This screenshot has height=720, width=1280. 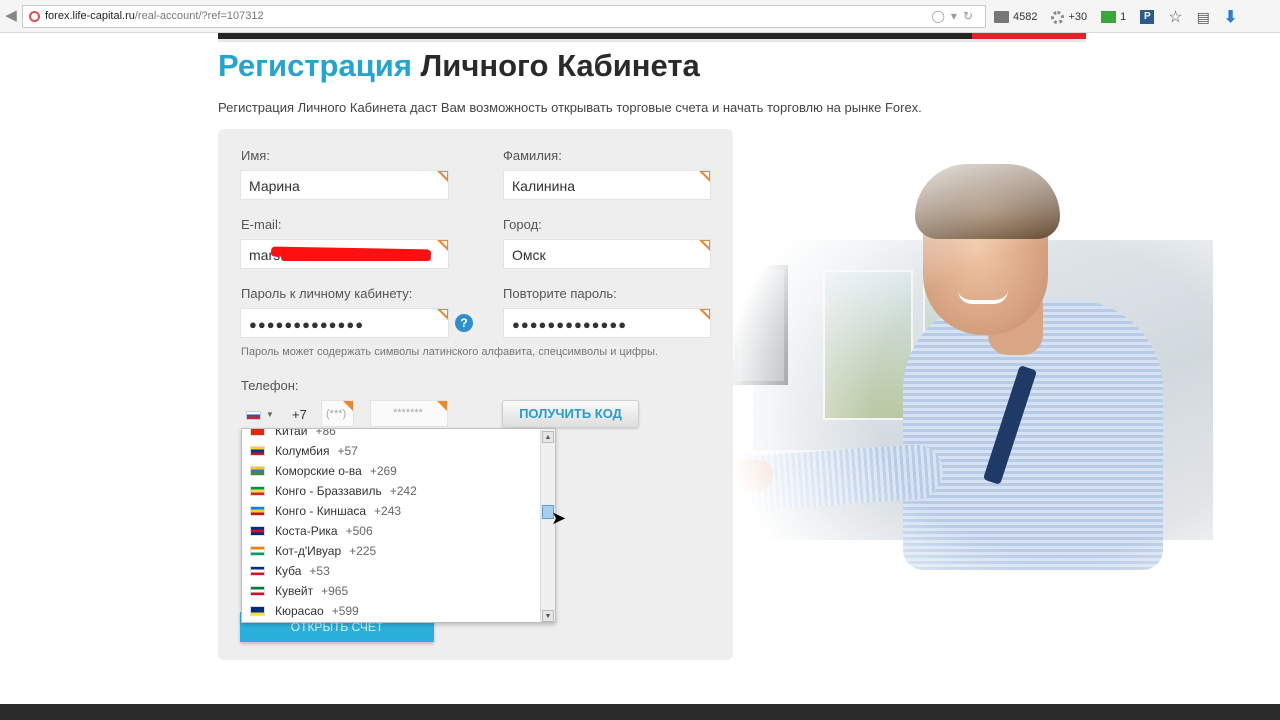 I want to click on country-option: Конго - Киншаса +243, so click(x=391, y=511).